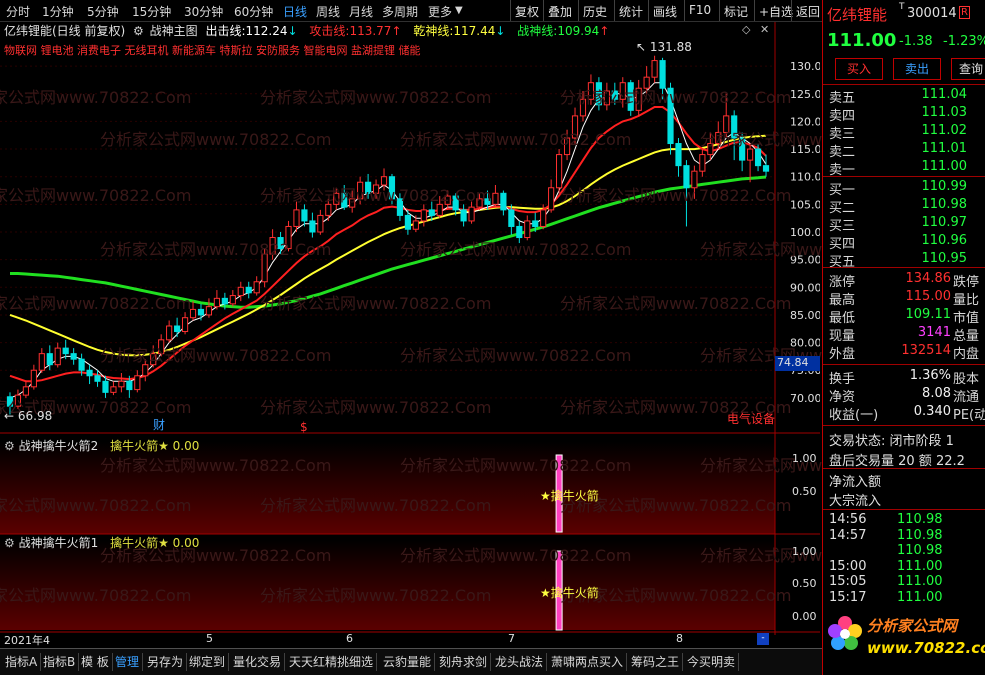 This screenshot has width=985, height=675. I want to click on stat-row: 最高 115.00 量比, so click(907, 298).